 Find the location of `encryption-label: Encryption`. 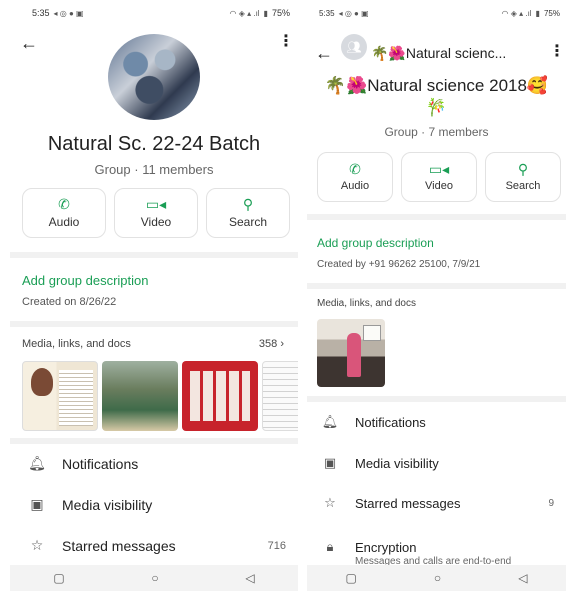

encryption-label: Encryption is located at coordinates (386, 547).